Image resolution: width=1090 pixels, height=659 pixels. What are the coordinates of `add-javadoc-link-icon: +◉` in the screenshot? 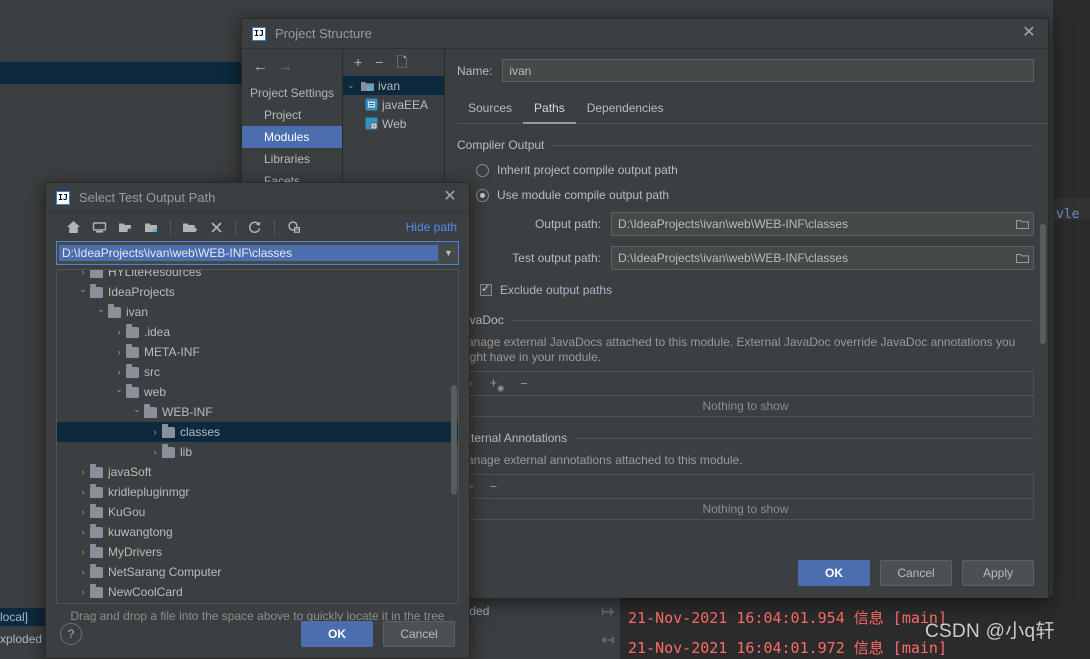 It's located at (497, 384).